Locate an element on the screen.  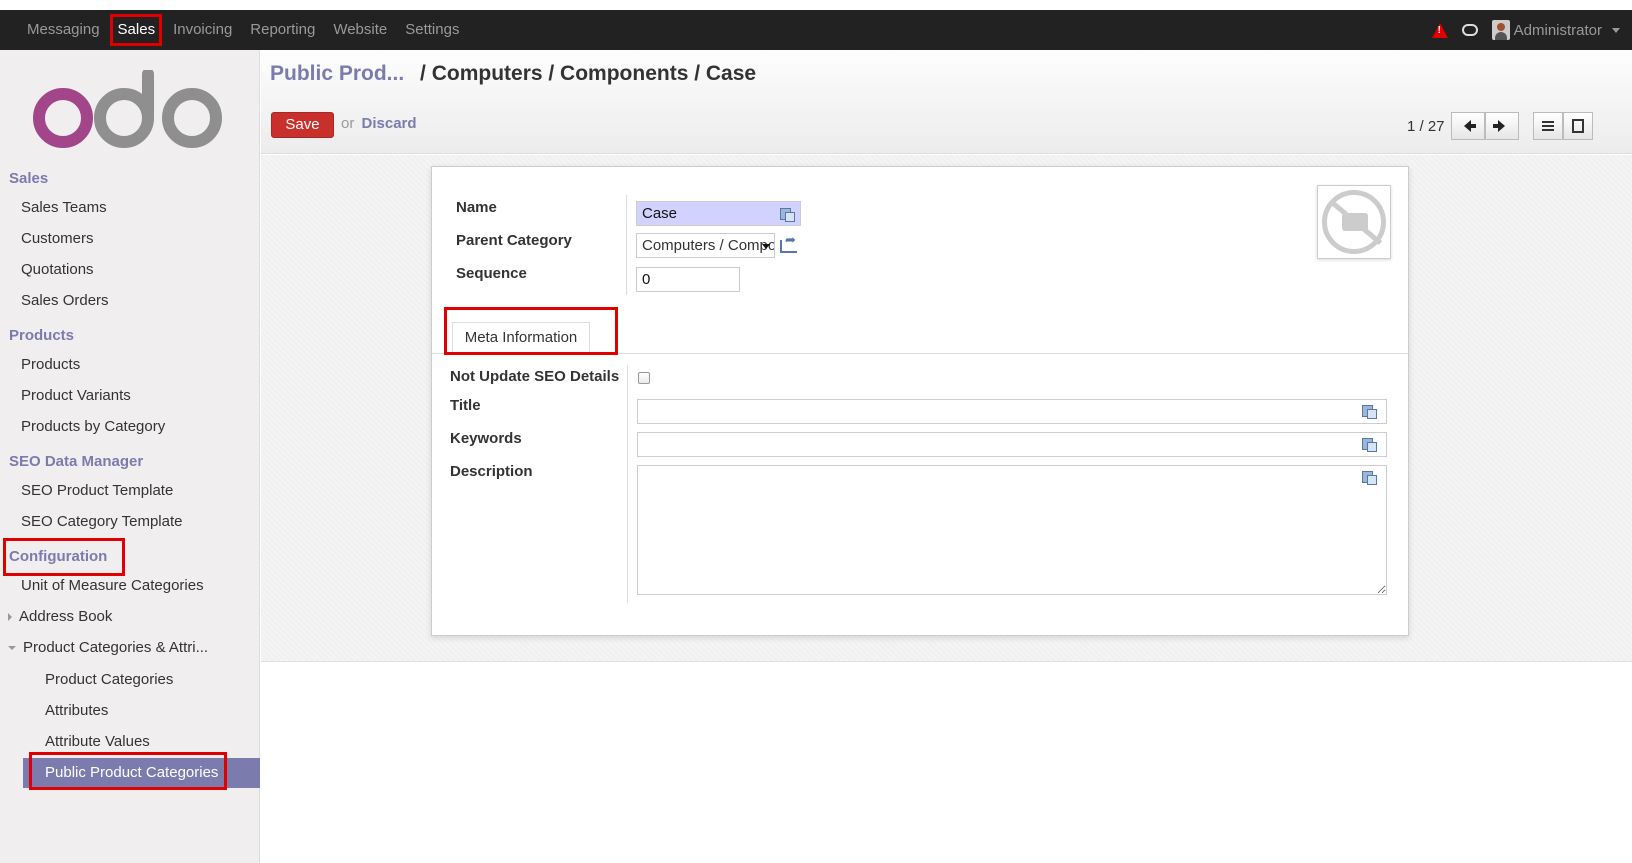
form-icon is located at coordinates (1577, 126).